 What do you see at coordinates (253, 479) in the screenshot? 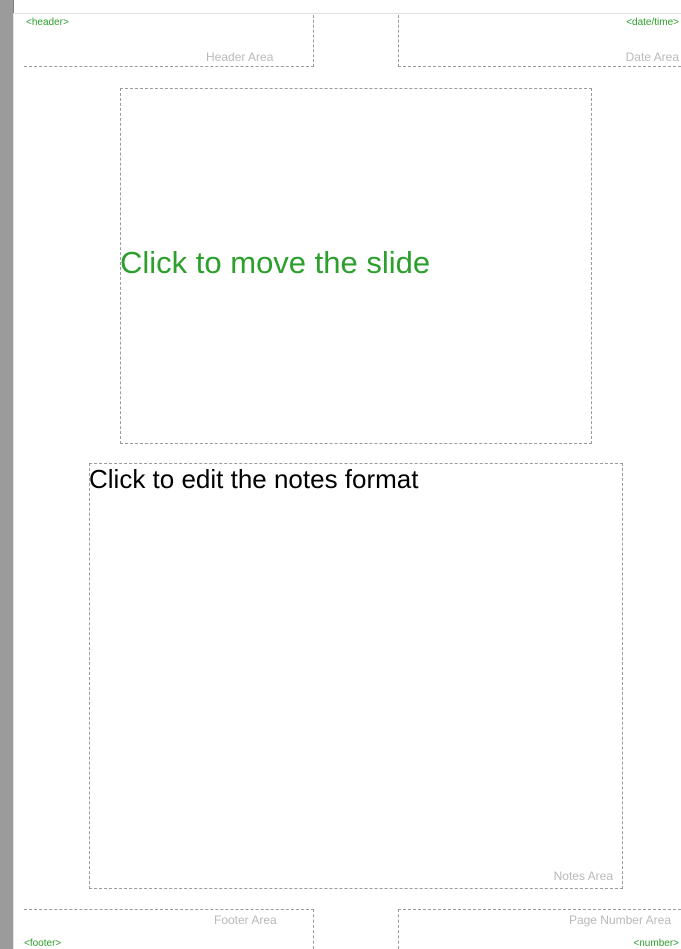
I see `notes-placeholder-text: Click to edit the notes format` at bounding box center [253, 479].